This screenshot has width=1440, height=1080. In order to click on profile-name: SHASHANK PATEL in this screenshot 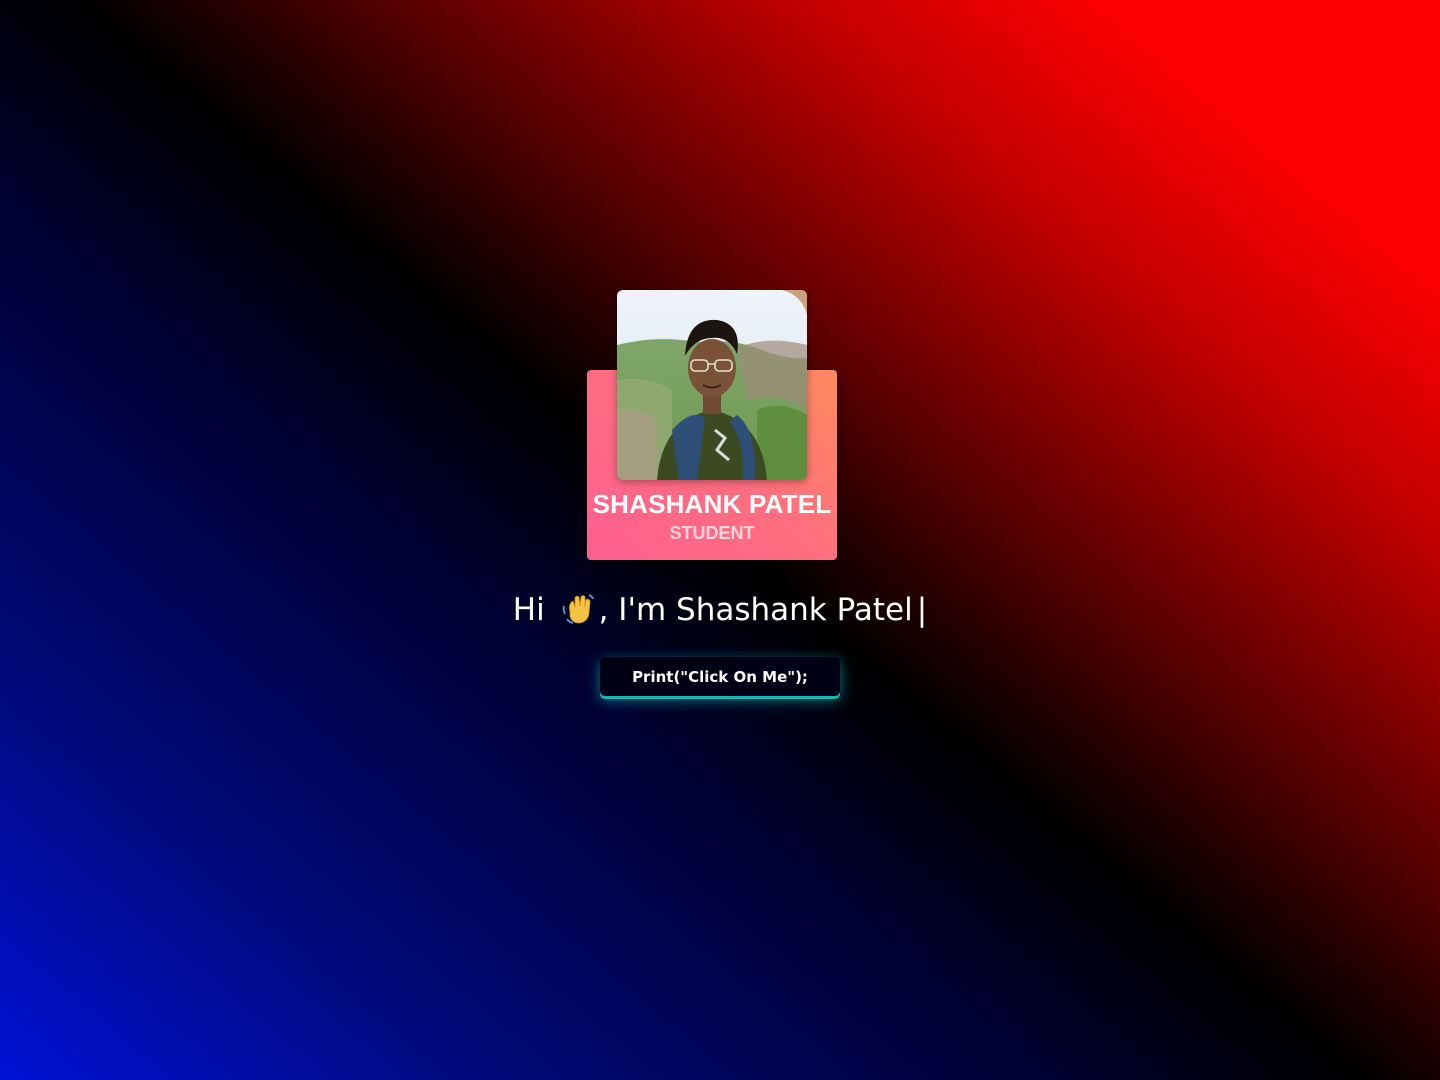, I will do `click(712, 504)`.